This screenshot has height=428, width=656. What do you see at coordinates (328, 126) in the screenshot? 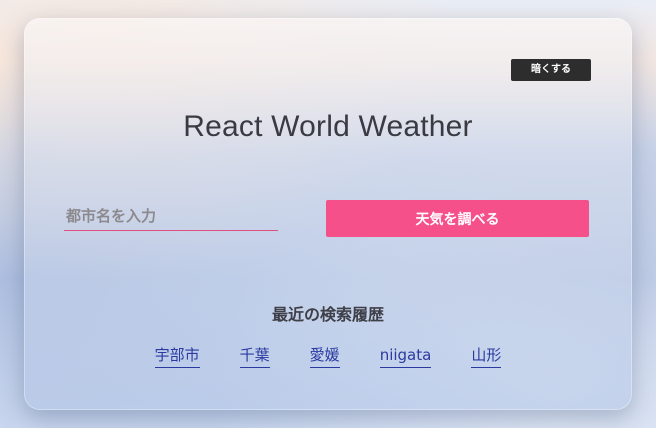
I see `app-title: React World Weather` at bounding box center [328, 126].